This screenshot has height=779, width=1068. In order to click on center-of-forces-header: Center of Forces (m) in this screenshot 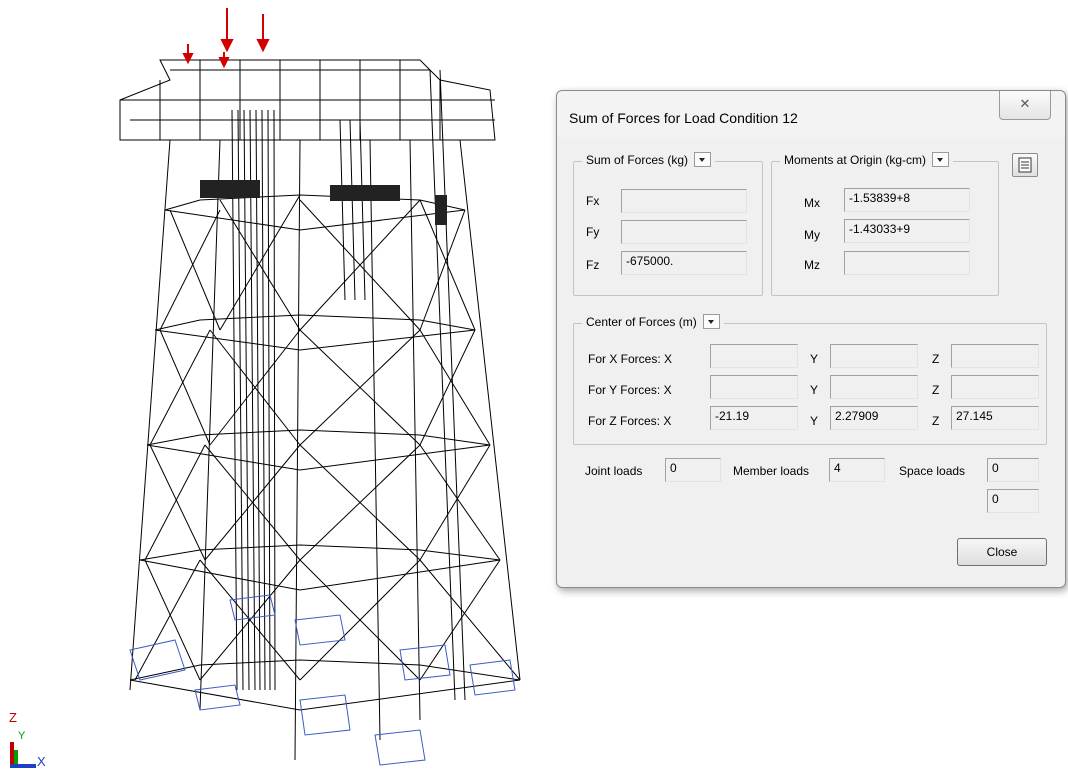, I will do `click(653, 322)`.